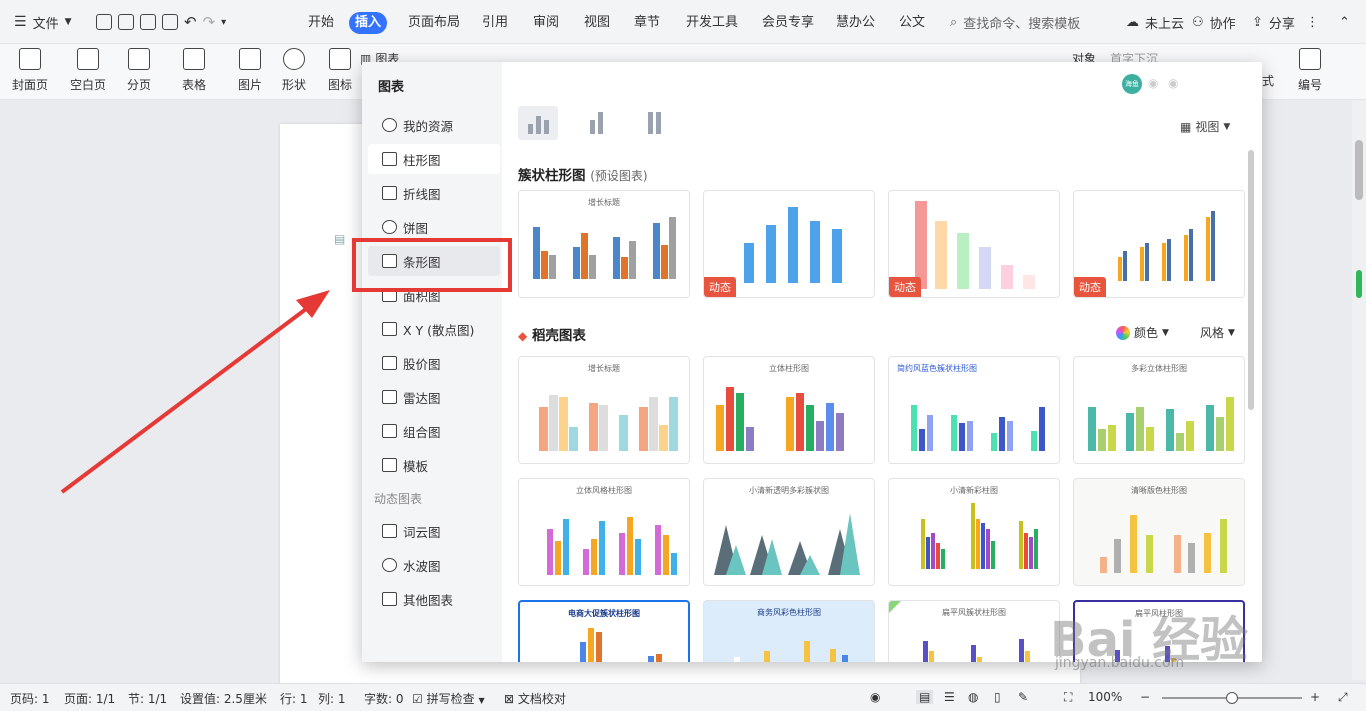 Image resolution: width=1366 pixels, height=711 pixels. I want to click on chart-template-card: 电商大促簇状柱形图, so click(604, 631).